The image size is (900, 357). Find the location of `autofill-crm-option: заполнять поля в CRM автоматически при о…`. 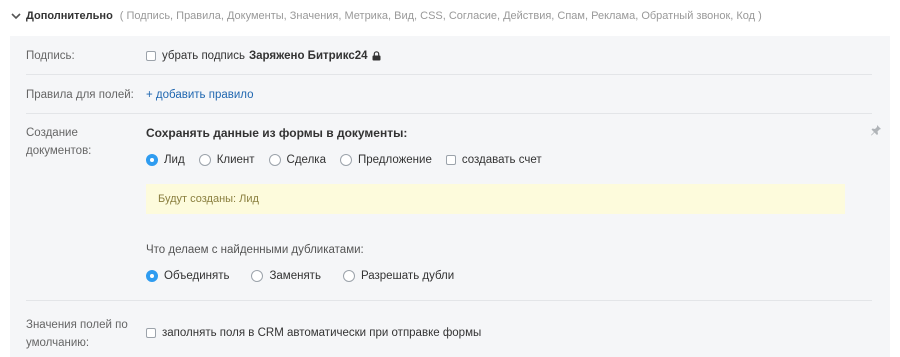

autofill-crm-option: заполнять поля в CRM автоматически при о… is located at coordinates (313, 333).